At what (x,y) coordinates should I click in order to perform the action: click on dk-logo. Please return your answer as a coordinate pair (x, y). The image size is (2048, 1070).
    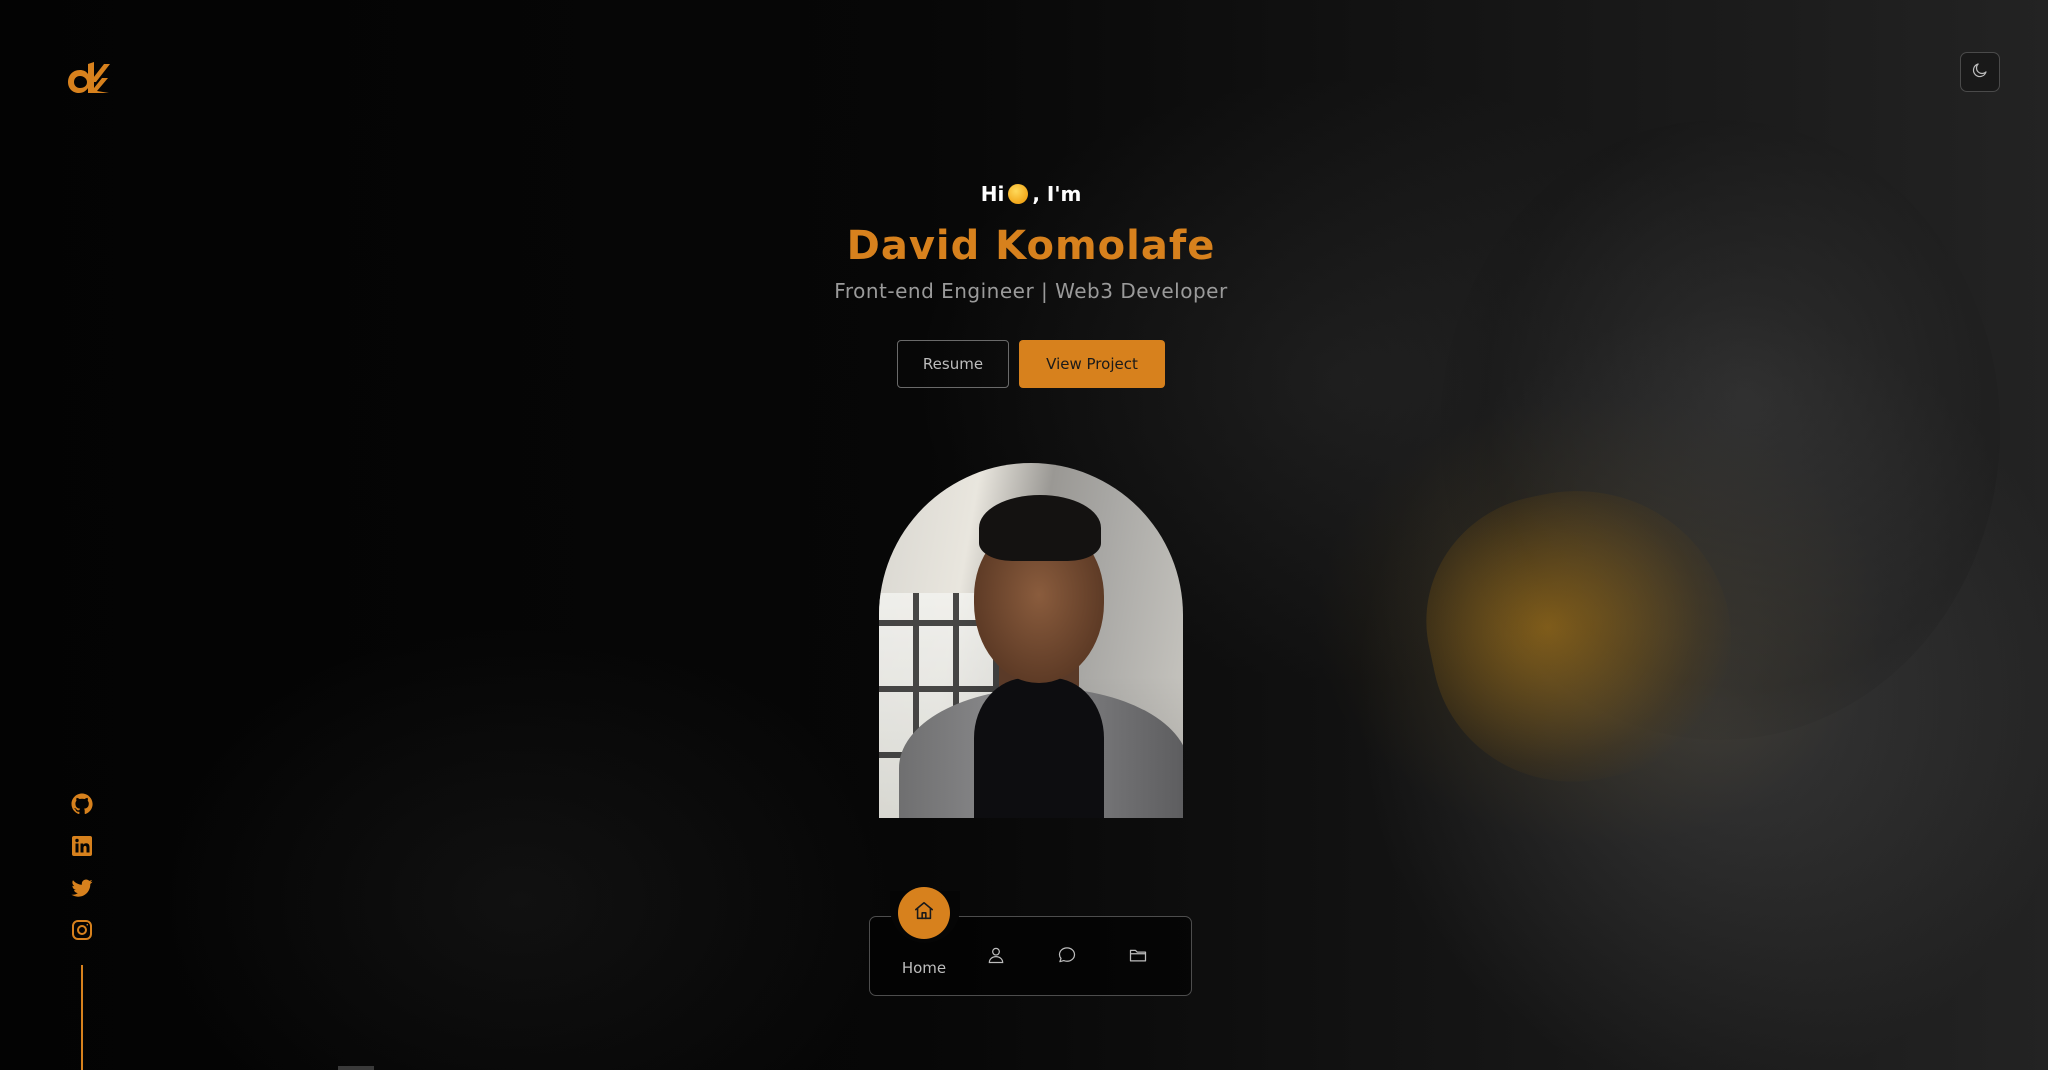
    Looking at the image, I should click on (88, 78).